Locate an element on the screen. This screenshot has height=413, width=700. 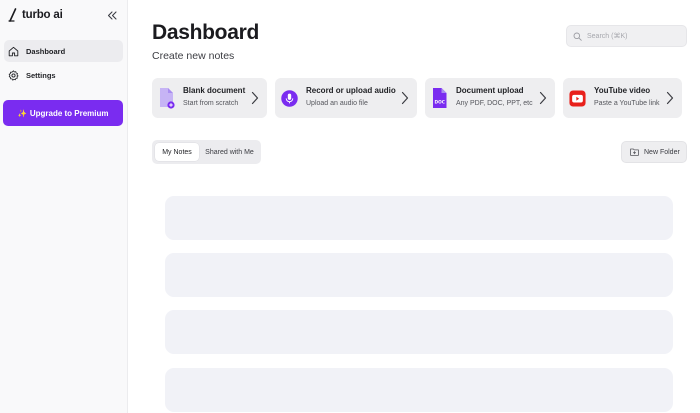
sidebar-item-dashboard: Dashboard is located at coordinates (63, 51).